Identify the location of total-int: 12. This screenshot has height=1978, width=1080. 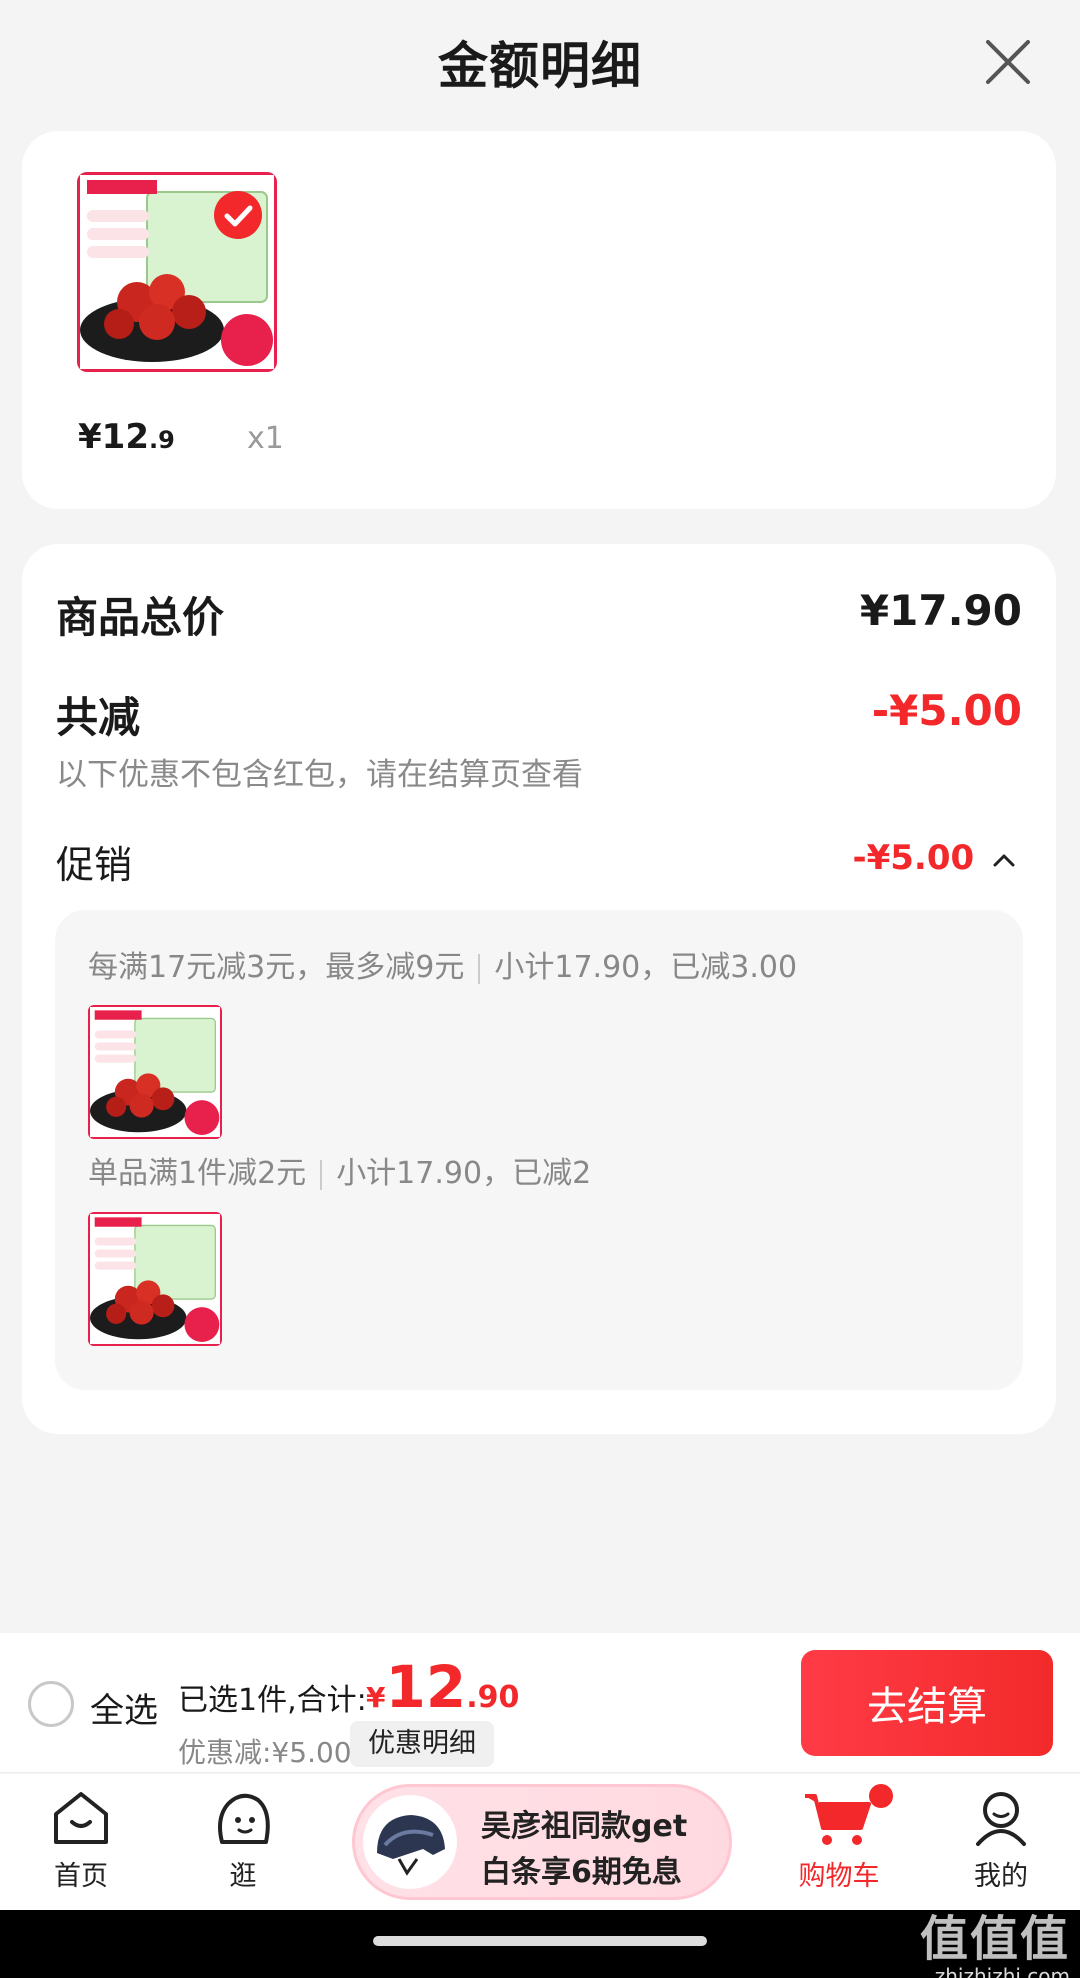
(426, 1687).